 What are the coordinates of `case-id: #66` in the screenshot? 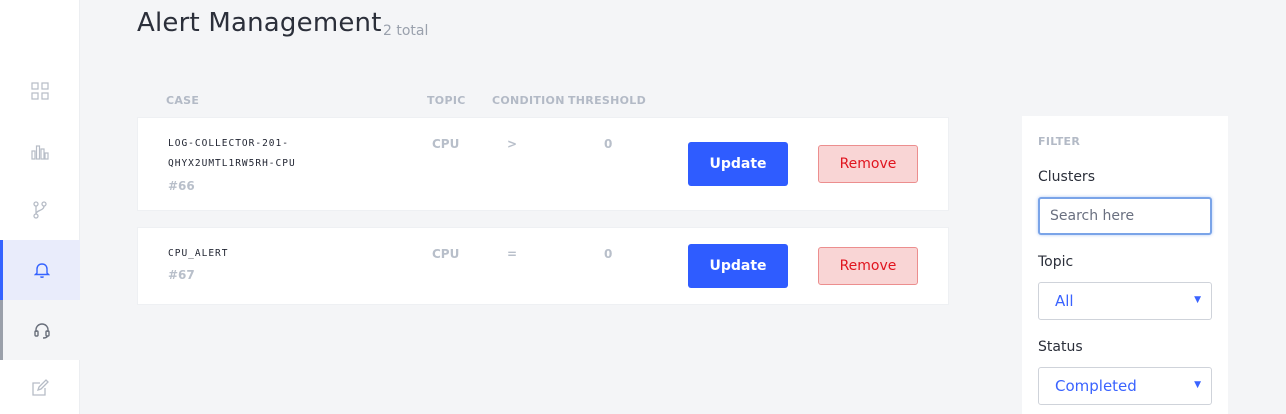 It's located at (181, 186).